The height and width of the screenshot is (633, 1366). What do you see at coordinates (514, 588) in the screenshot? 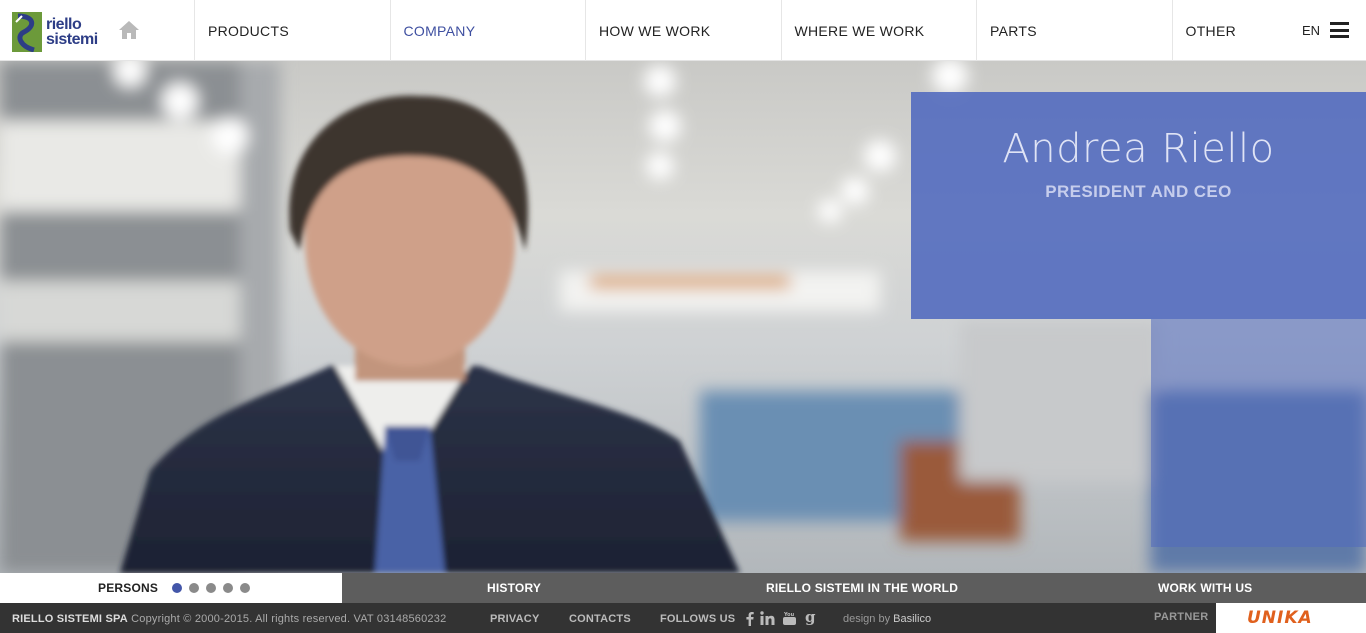
I see `subnav-history: HISTORY` at bounding box center [514, 588].